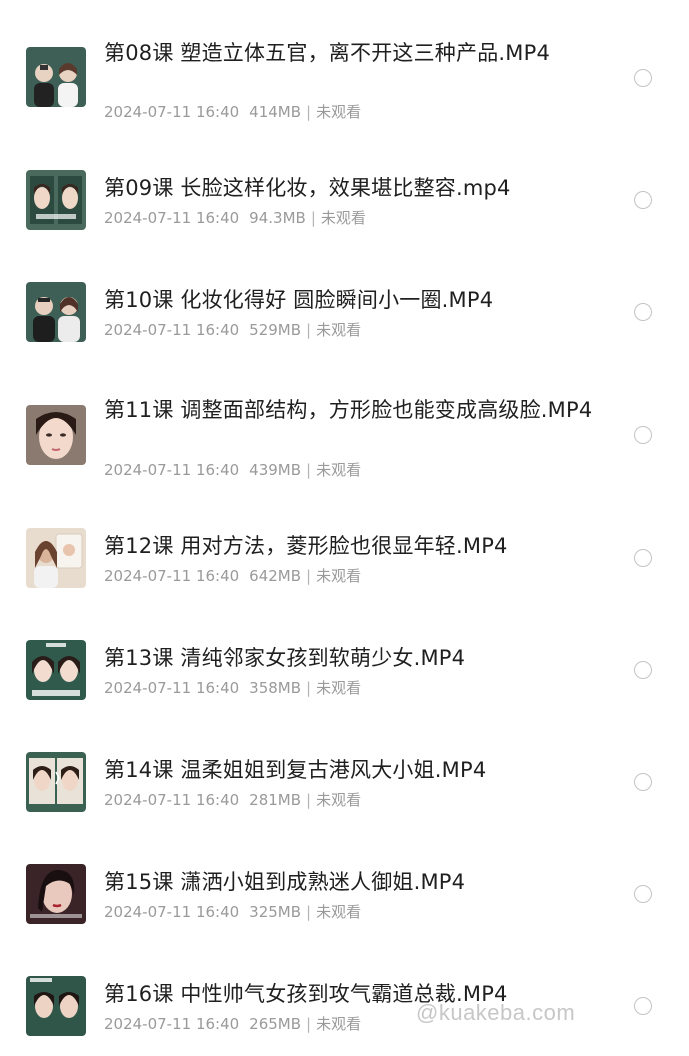  Describe the element at coordinates (295, 770) in the screenshot. I see `file-title: 第14课 温柔姐姐到复古港风大小姐.MP4` at that location.